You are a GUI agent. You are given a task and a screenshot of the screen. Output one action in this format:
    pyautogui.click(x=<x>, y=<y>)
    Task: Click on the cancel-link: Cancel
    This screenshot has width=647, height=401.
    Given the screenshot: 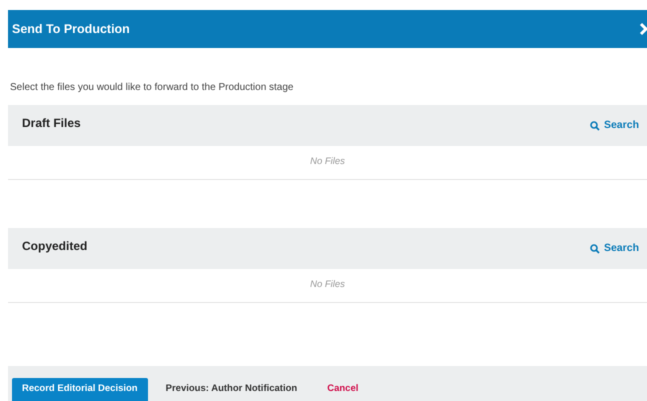 What is the action you would take?
    pyautogui.click(x=336, y=389)
    